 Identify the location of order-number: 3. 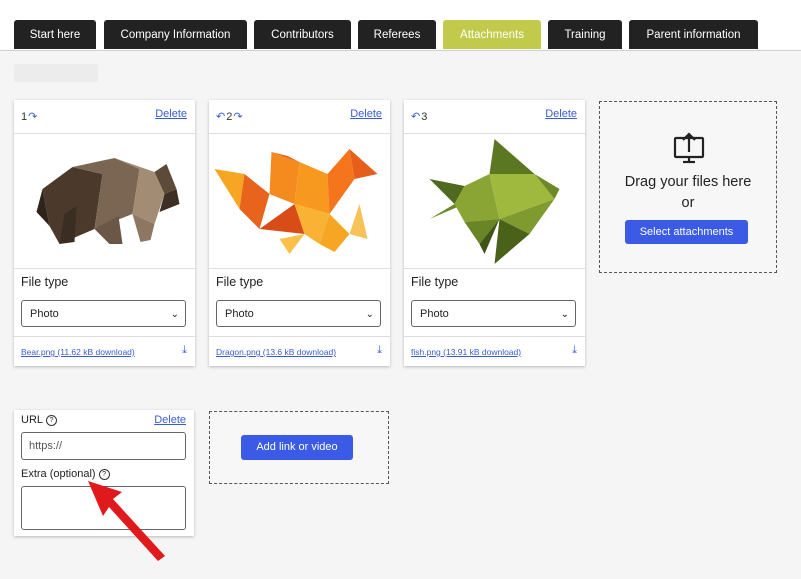
(424, 116).